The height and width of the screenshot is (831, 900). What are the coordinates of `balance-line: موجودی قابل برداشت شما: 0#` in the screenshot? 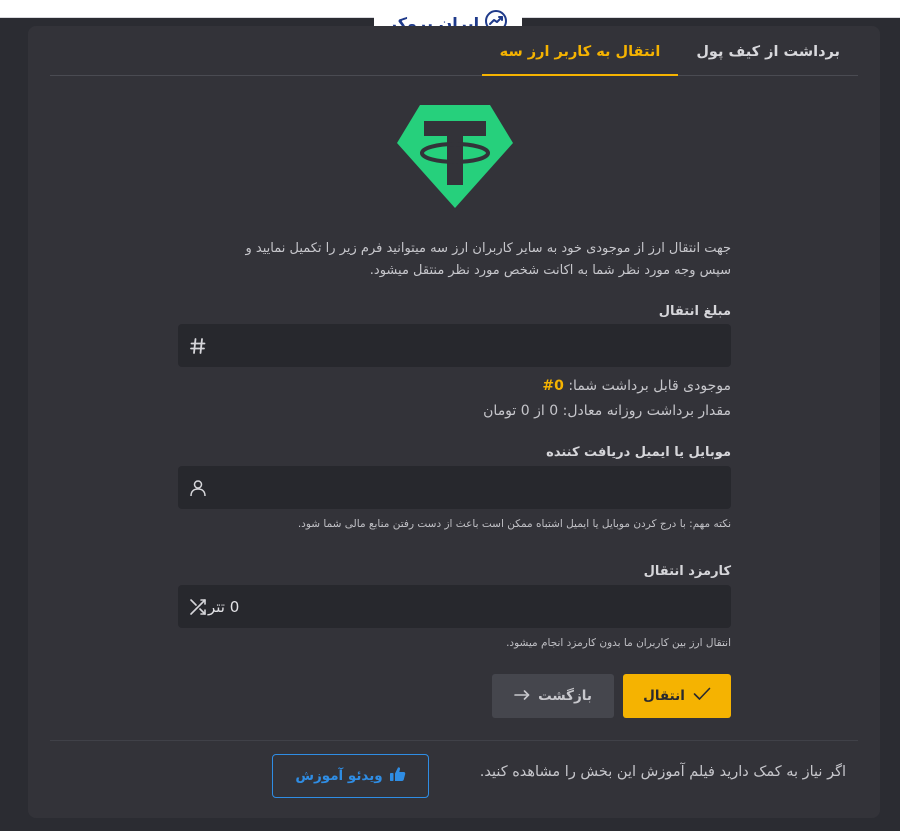 It's located at (636, 386).